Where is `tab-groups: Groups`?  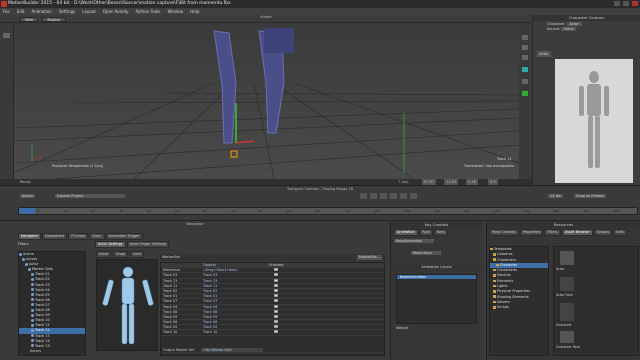 tab-groups: Groups is located at coordinates (603, 232).